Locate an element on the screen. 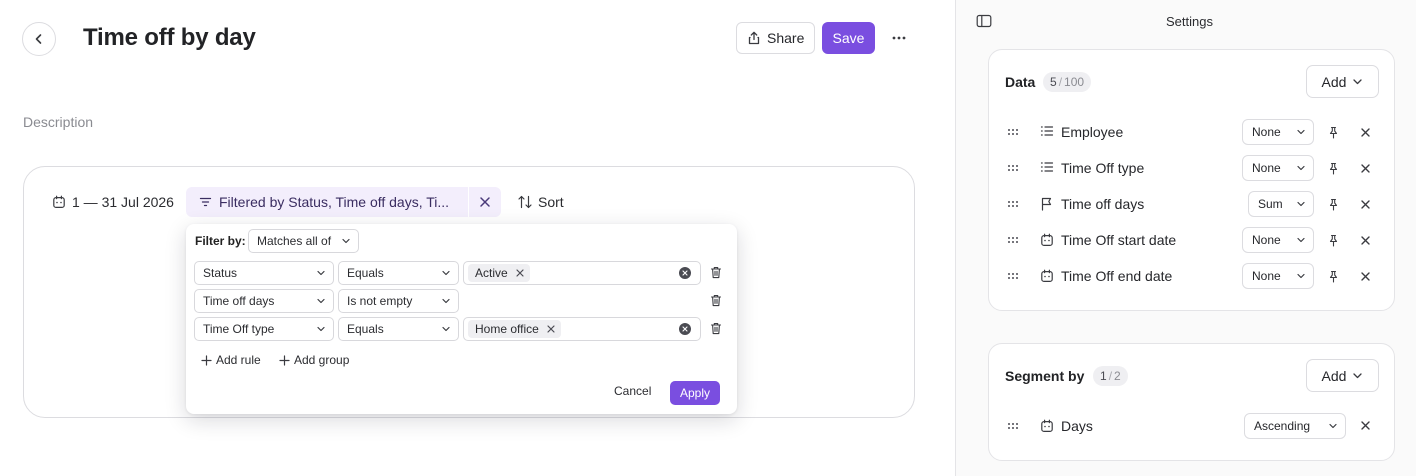 The height and width of the screenshot is (476, 1416). clear-filters-button is located at coordinates (485, 202).